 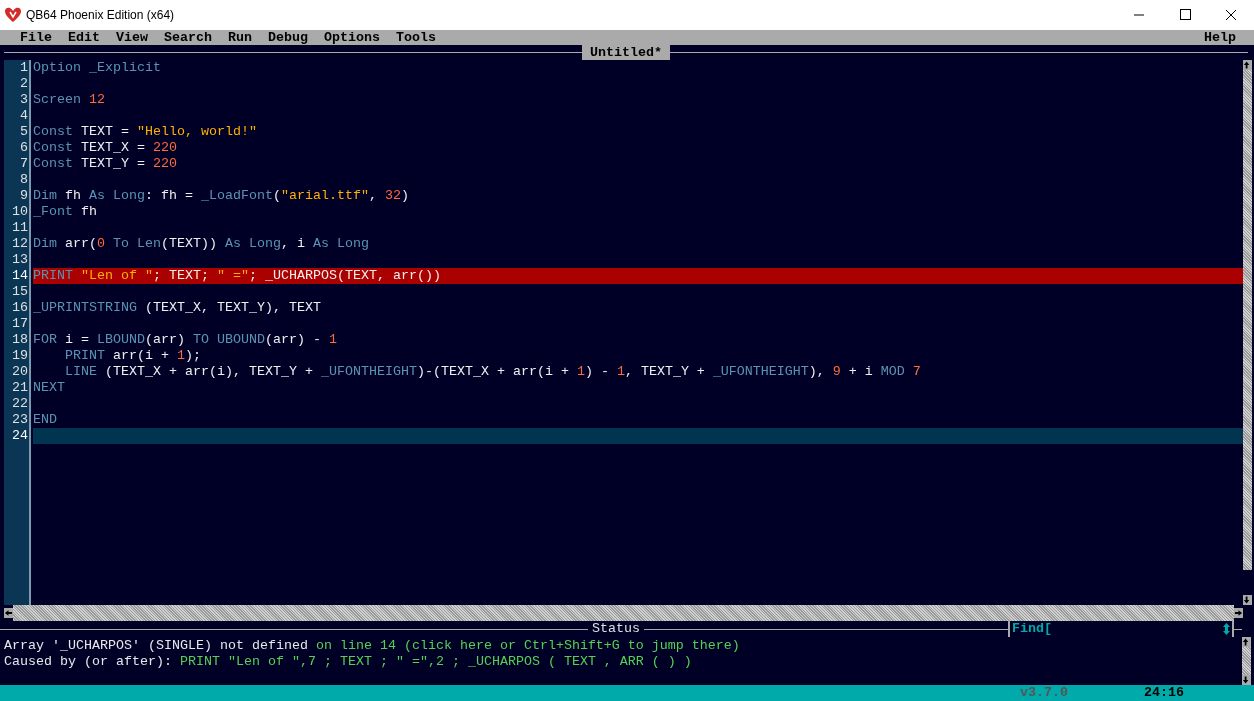 What do you see at coordinates (188, 37) in the screenshot?
I see `menu-item: Search` at bounding box center [188, 37].